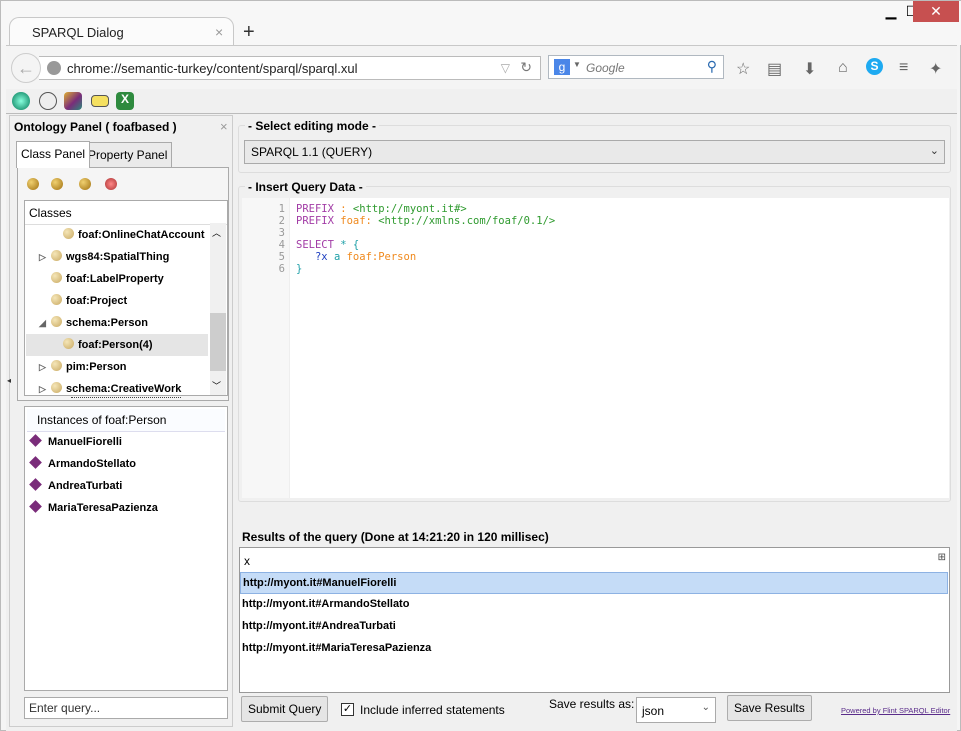 The width and height of the screenshot is (961, 731). Describe the element at coordinates (594, 152) in the screenshot. I see `editing-mode-select: SPARQL 1.1 (QUERY) ⌄` at that location.